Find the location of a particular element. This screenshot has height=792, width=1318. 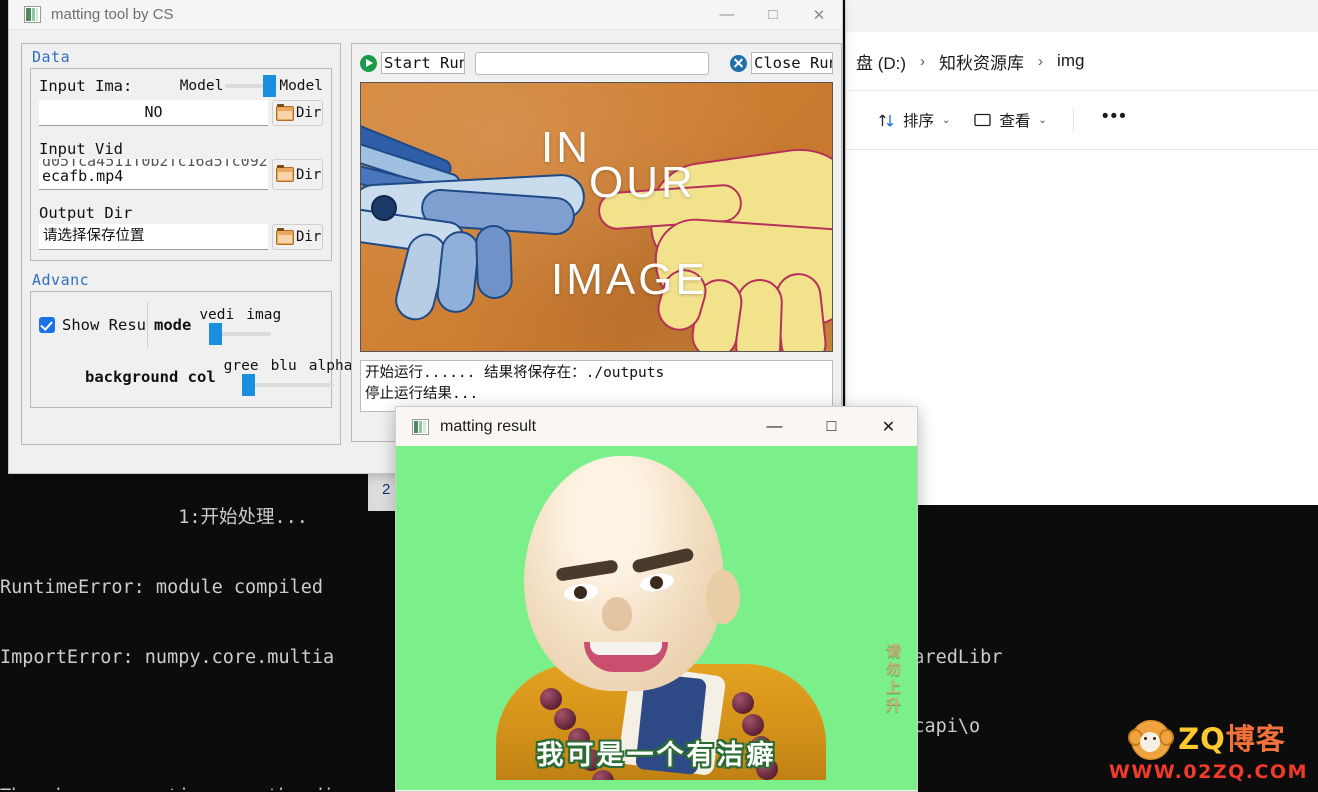

progress-field is located at coordinates (592, 63).